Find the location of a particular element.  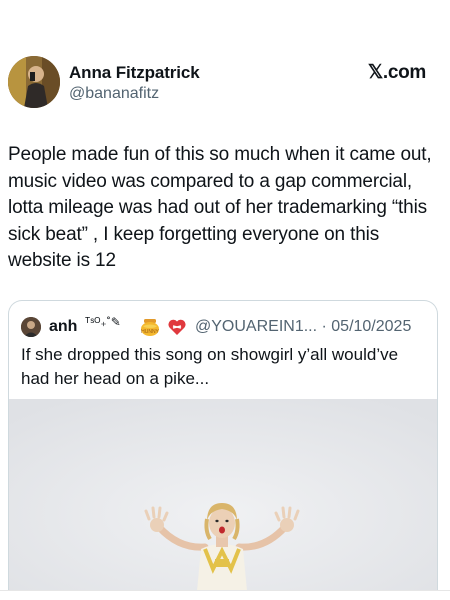

author-name: Anna Fitzpatrick is located at coordinates (134, 73).